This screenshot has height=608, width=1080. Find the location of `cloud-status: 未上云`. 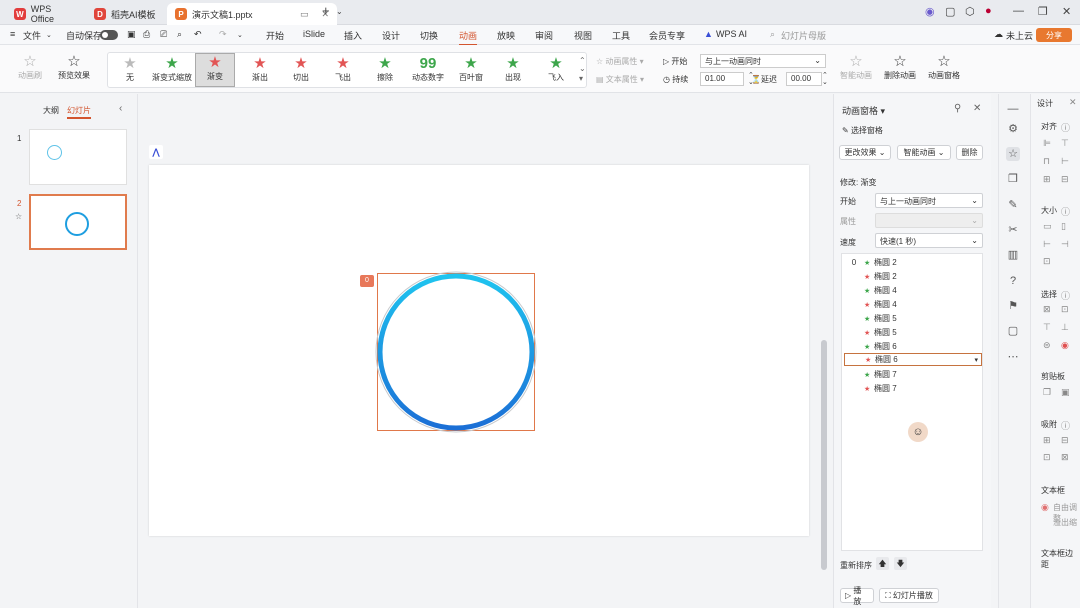

cloud-status: 未上云 is located at coordinates (1019, 35).